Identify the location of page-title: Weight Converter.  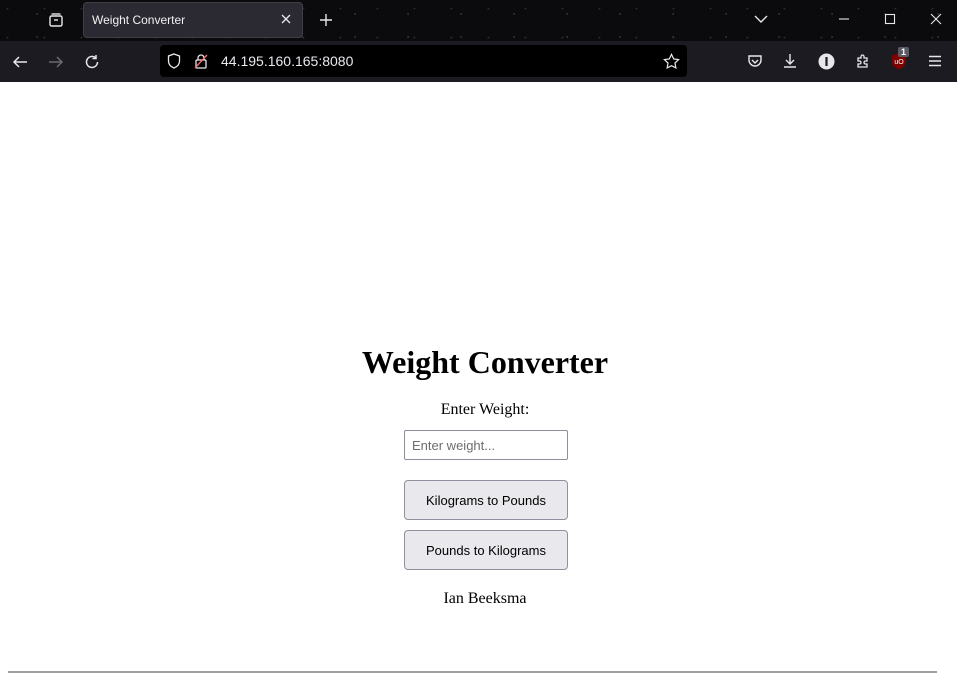
(485, 362).